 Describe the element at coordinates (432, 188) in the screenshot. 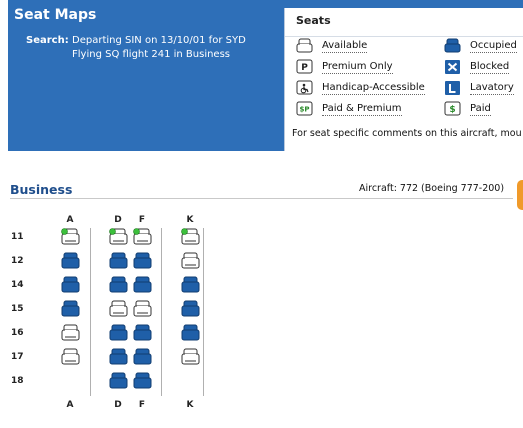

I see `aircraft-info: Aircraft: 772 (Boeing 777-200)` at that location.